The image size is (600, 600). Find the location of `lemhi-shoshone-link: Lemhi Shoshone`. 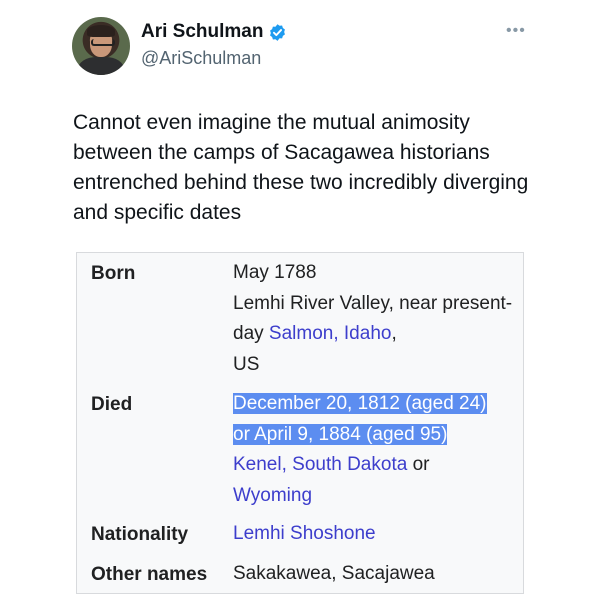

lemhi-shoshone-link: Lemhi Shoshone is located at coordinates (304, 533).